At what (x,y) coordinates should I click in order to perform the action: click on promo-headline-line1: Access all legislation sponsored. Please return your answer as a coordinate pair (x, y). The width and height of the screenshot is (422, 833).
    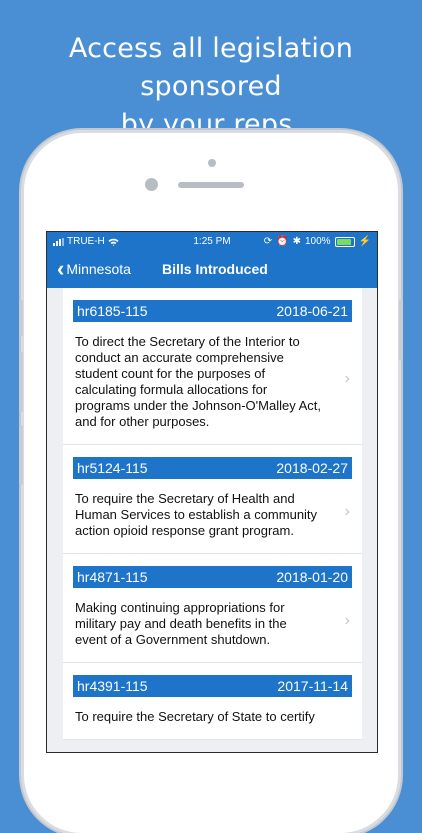
    Looking at the image, I should click on (211, 67).